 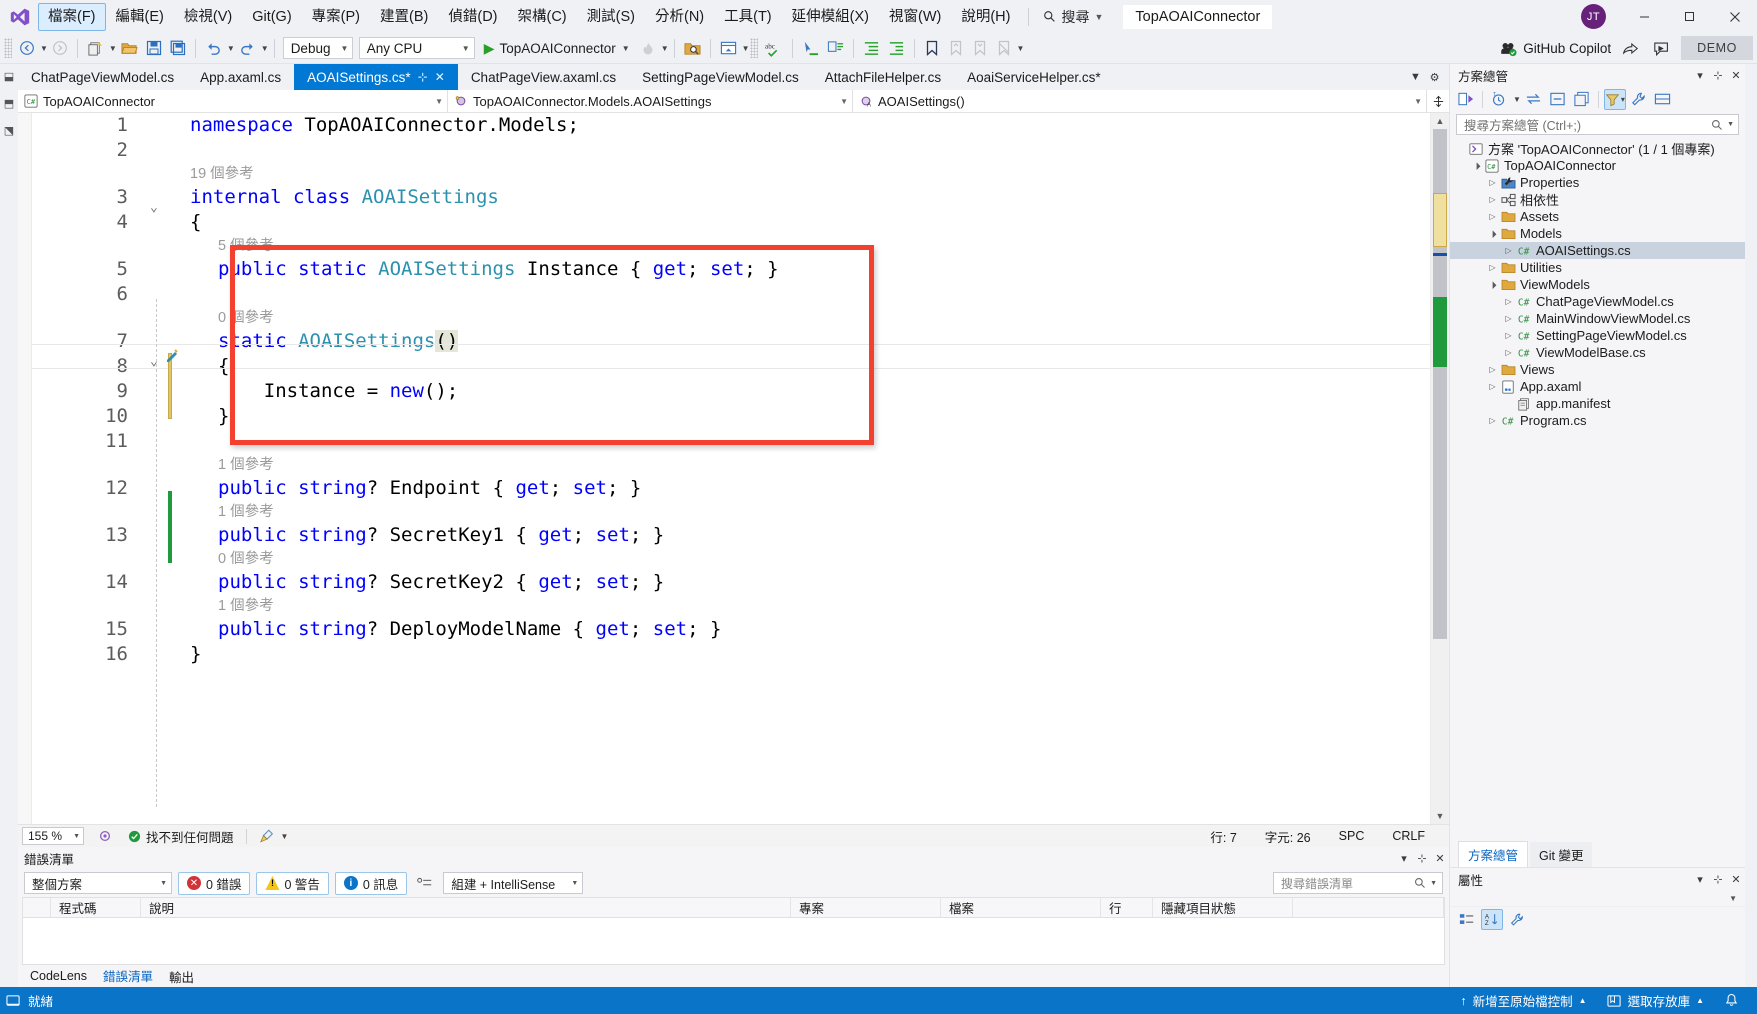 What do you see at coordinates (731, 441) in the screenshot?
I see `code-line: 11` at bounding box center [731, 441].